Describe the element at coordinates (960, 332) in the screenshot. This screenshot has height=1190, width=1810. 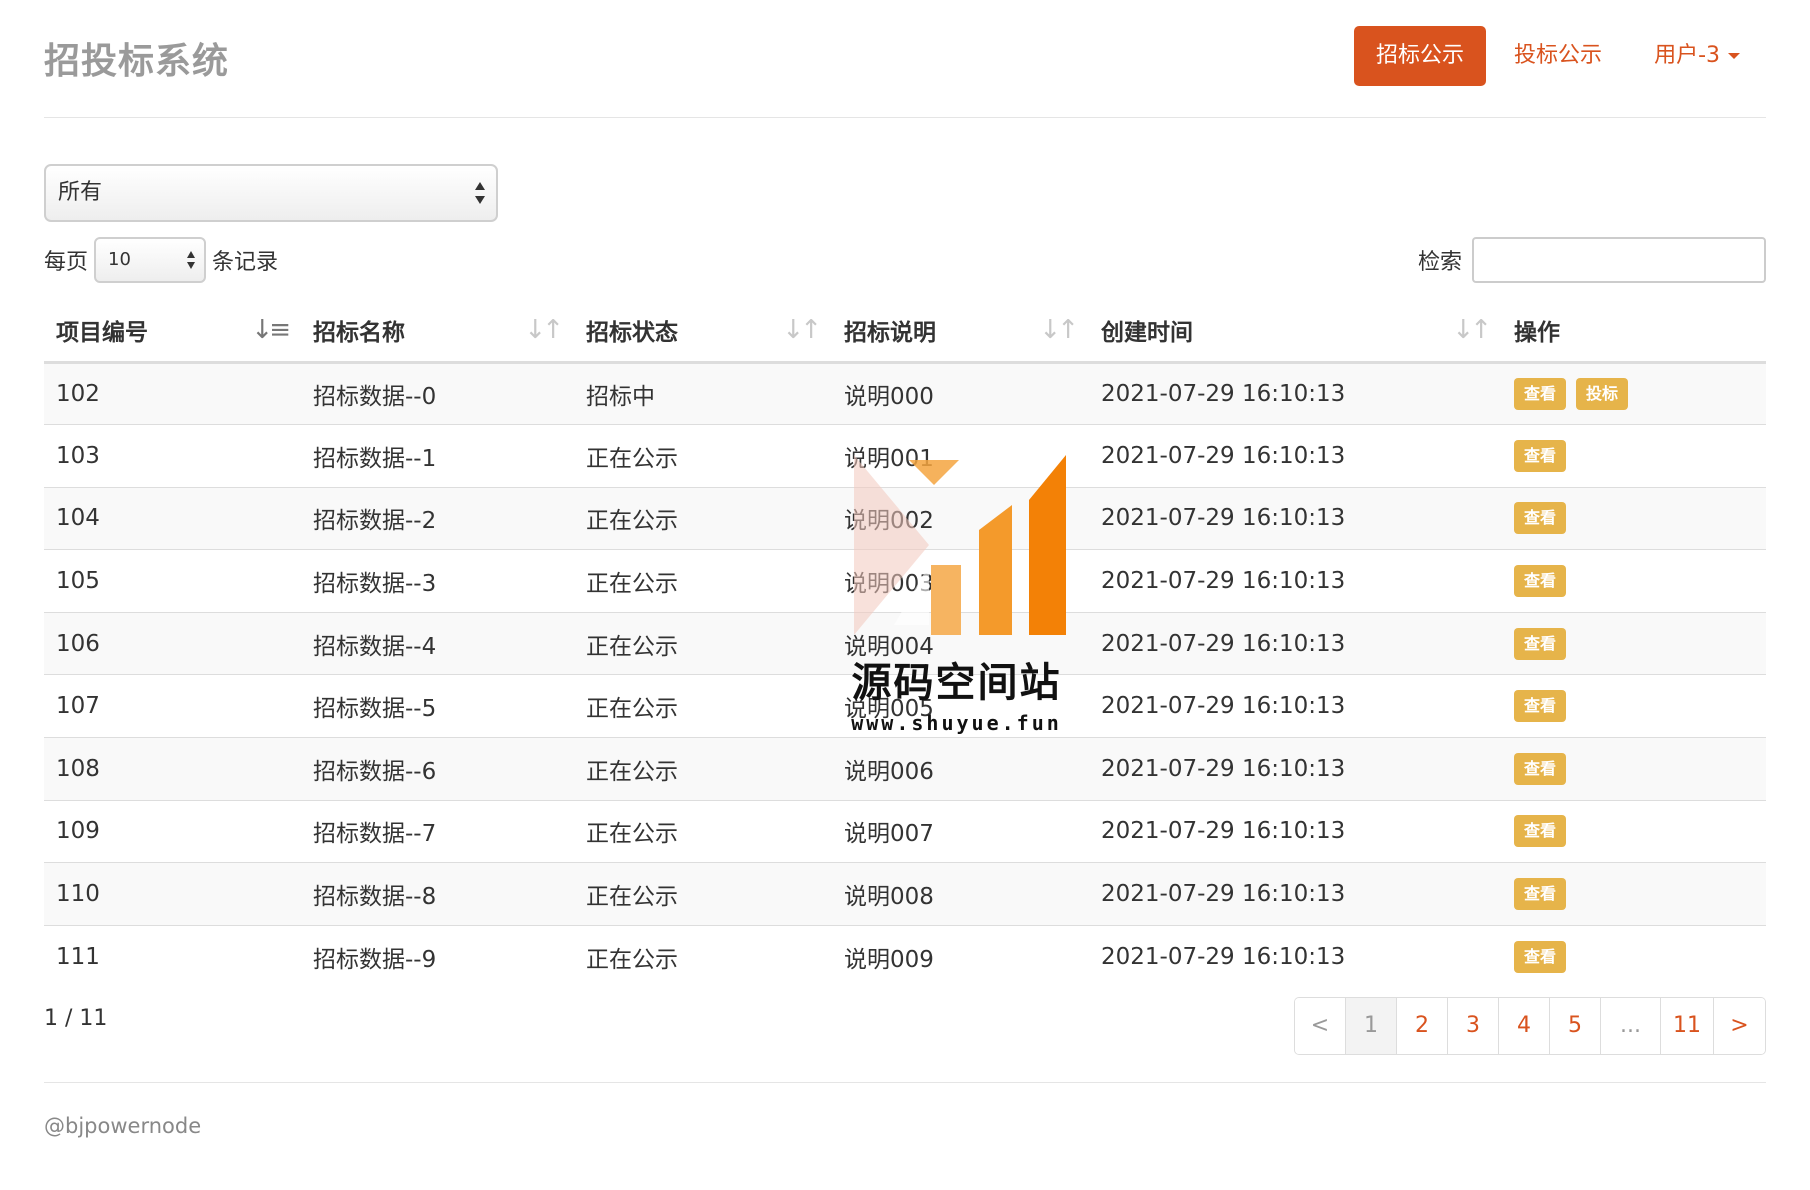
I see `column-header-desc: 招标说明 ↓↑` at that location.